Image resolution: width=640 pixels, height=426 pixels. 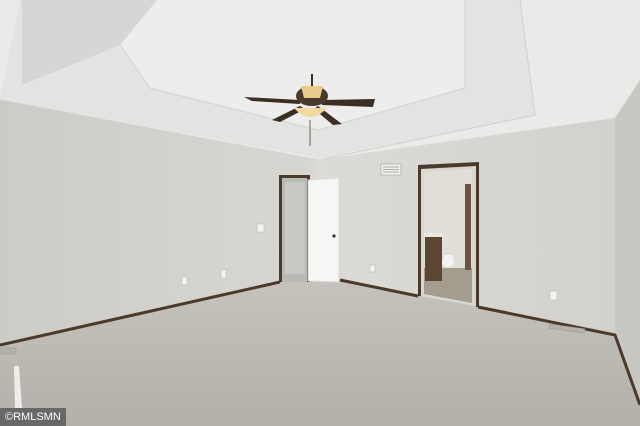 What do you see at coordinates (334, 236) in the screenshot?
I see `door-knob` at bounding box center [334, 236].